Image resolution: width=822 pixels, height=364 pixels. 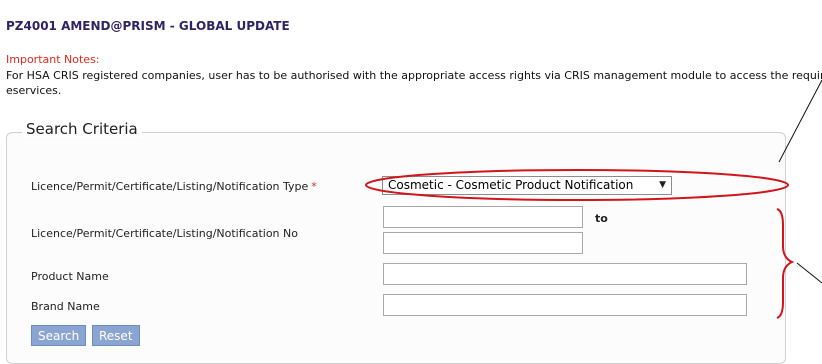 What do you see at coordinates (809, 273) in the screenshot?
I see `annotation-line-bottom` at bounding box center [809, 273].